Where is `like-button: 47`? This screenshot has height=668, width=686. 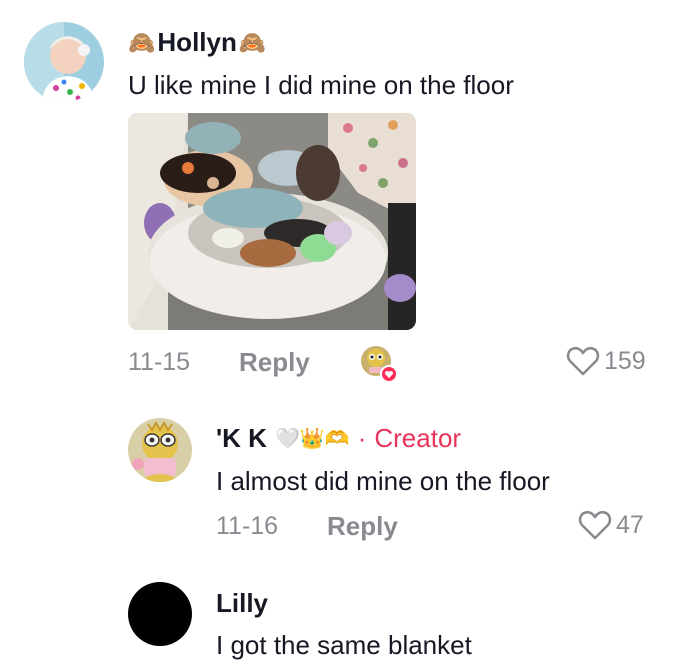
like-button: 47 is located at coordinates (611, 525).